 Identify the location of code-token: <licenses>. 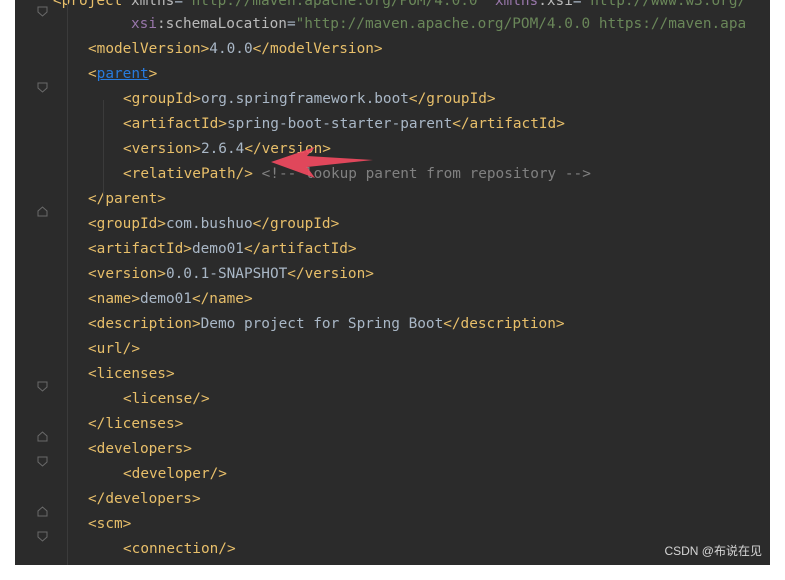
(131, 374).